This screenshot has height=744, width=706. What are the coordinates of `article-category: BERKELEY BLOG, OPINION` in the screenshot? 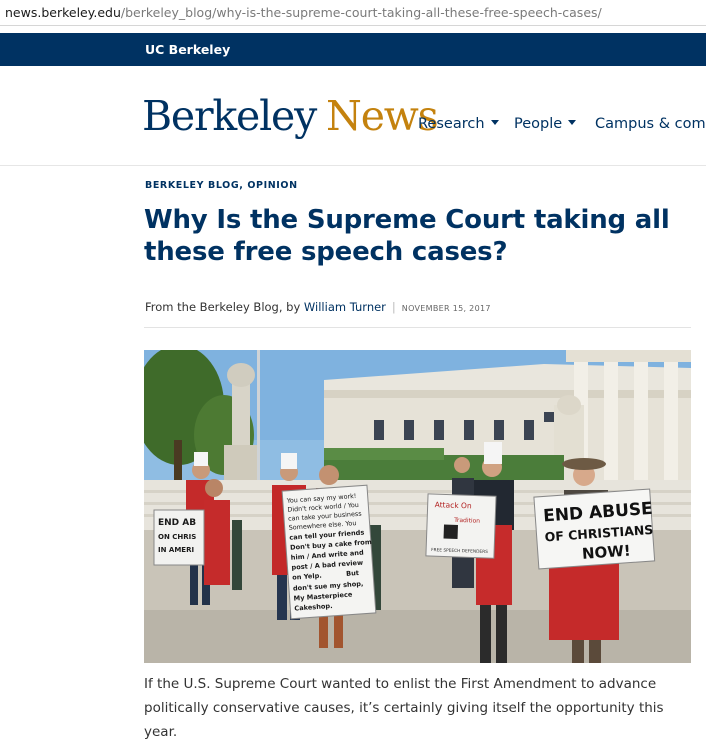 It's located at (221, 185).